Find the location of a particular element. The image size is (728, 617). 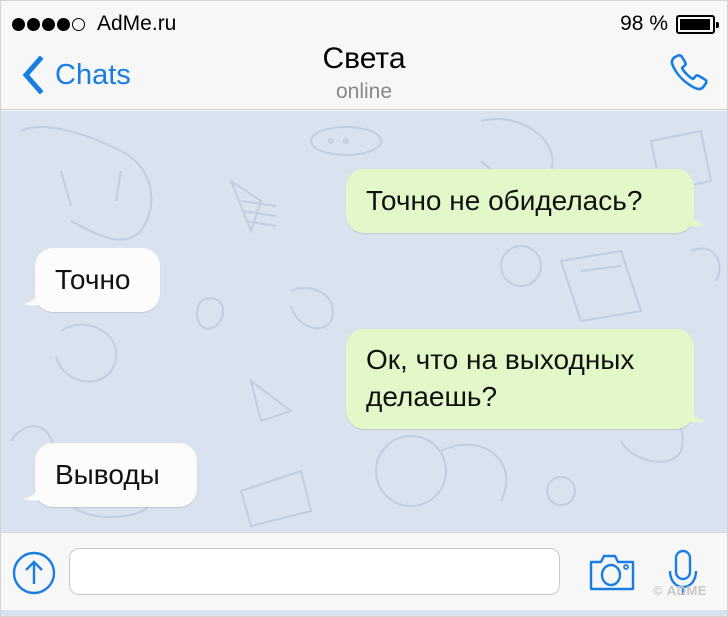

battery-fill is located at coordinates (695, 24).